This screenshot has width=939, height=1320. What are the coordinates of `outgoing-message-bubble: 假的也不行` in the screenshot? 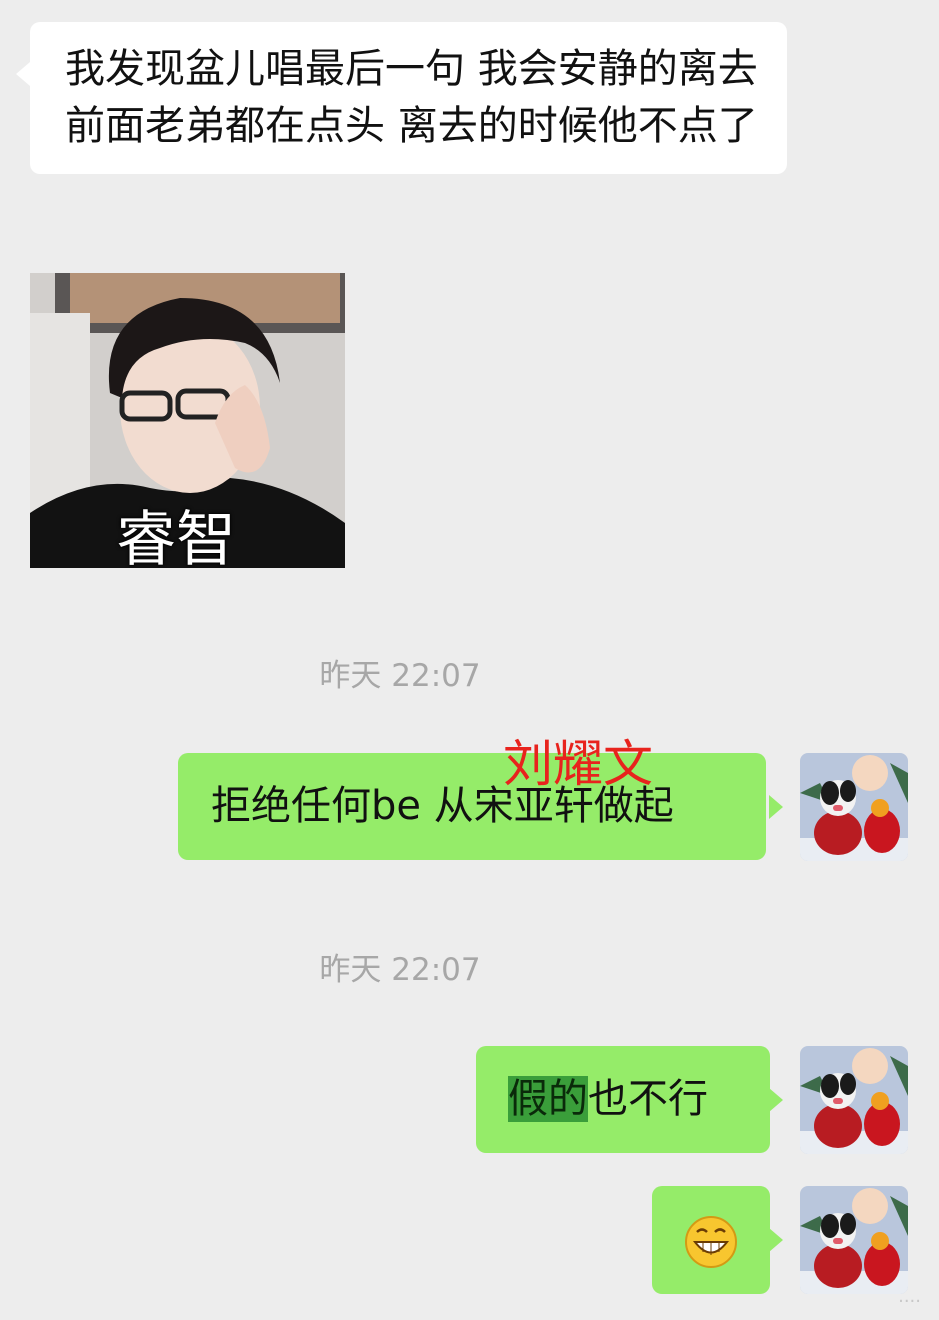 It's located at (623, 1099).